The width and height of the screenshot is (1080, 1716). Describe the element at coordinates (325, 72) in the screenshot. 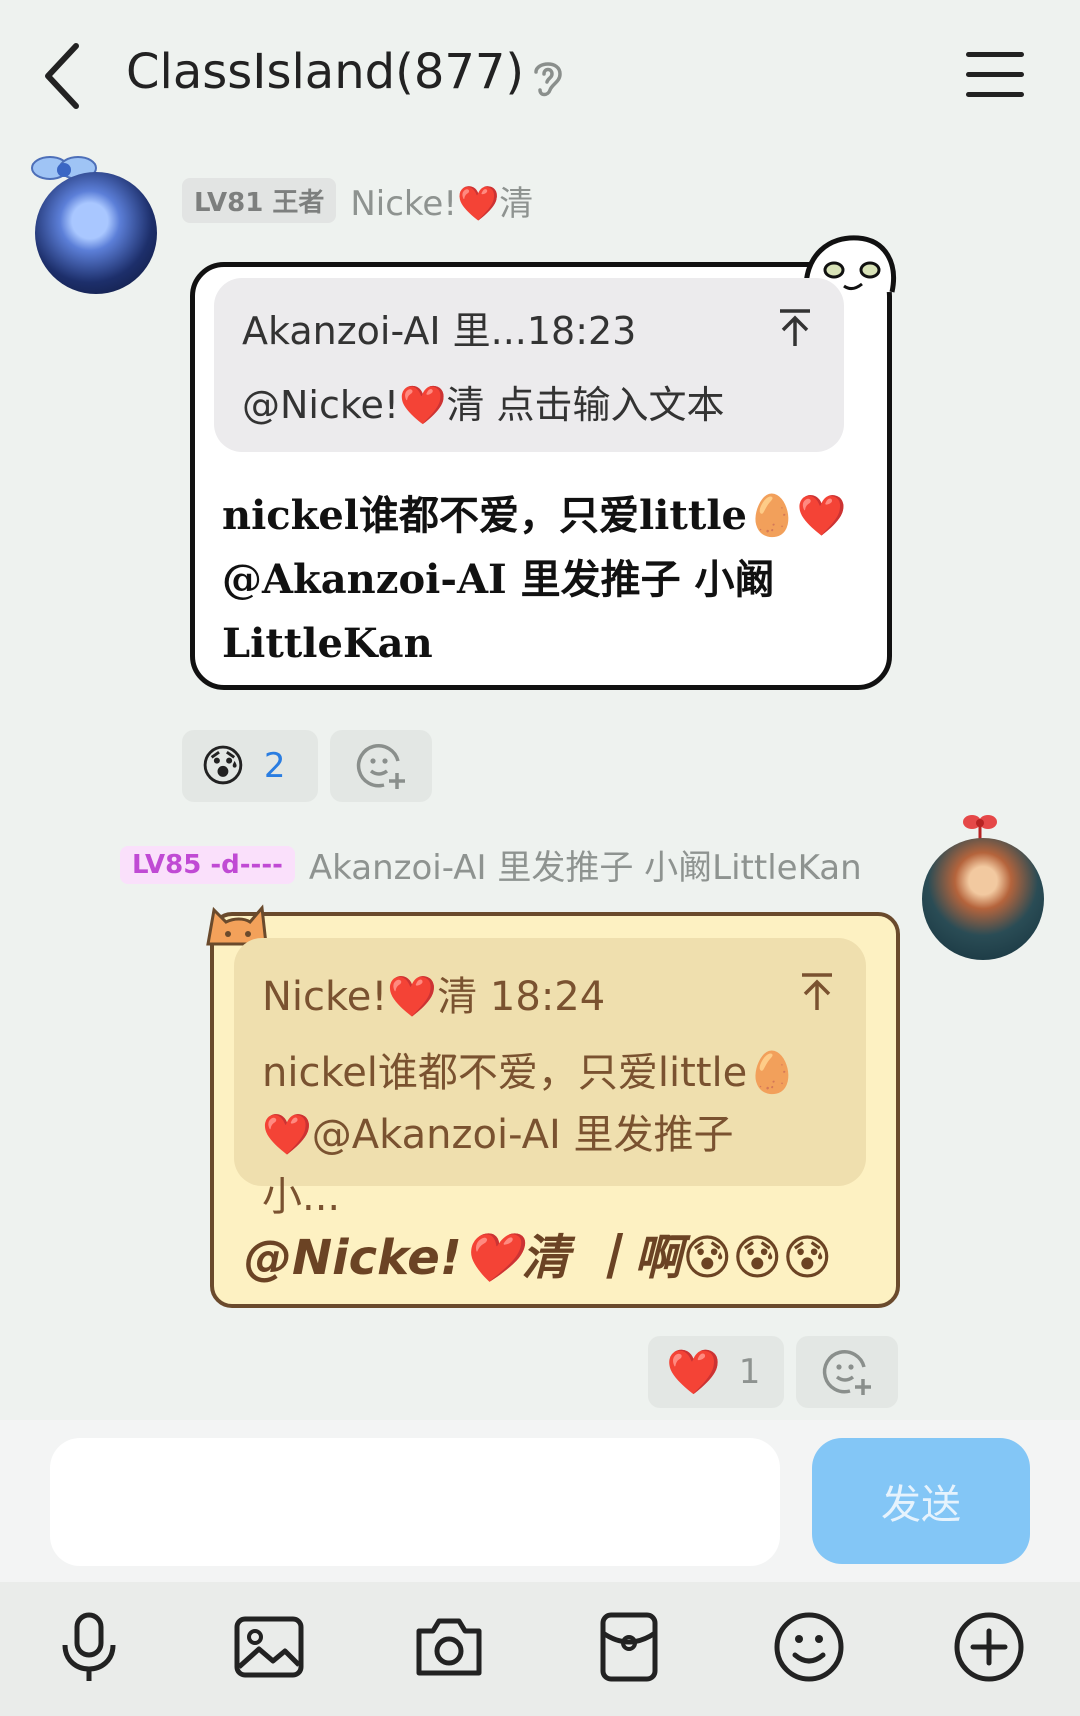

I see `chat-title: ClassIsland(877)` at that location.